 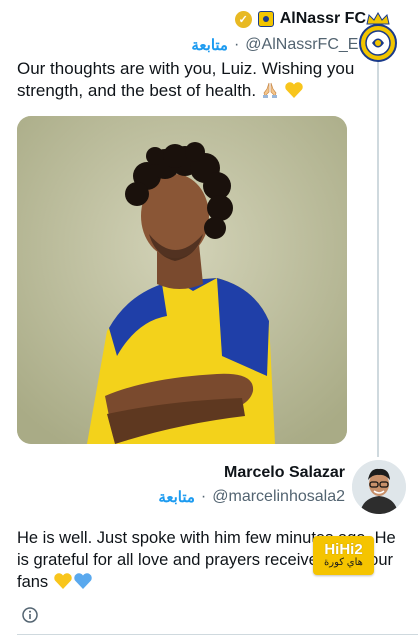 I want to click on tweet2-follow-button: متابعة, so click(x=176, y=497).